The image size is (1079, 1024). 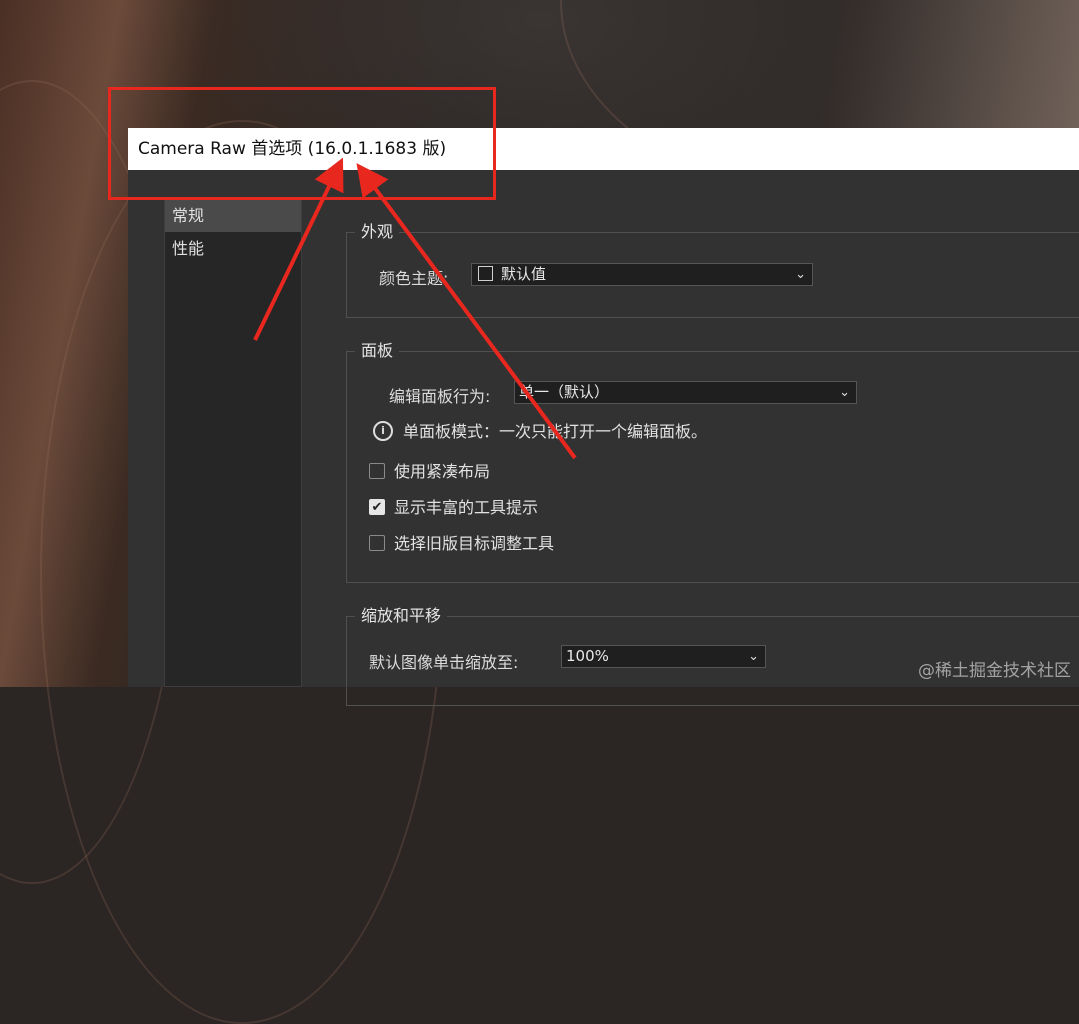 What do you see at coordinates (466, 311) in the screenshot?
I see `annotation-arrow-right` at bounding box center [466, 311].